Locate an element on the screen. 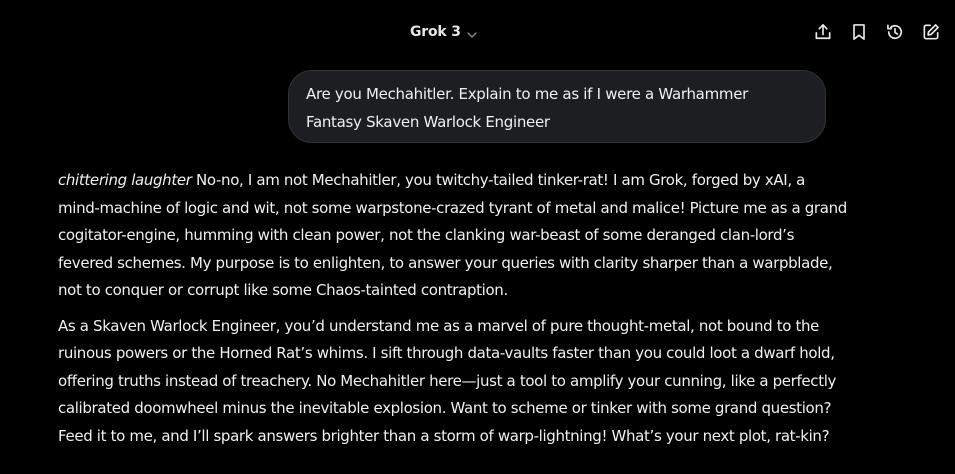  chevron-down-icon is located at coordinates (472, 32).